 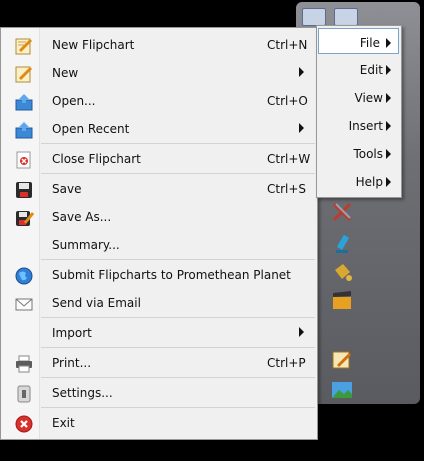 What do you see at coordinates (159, 189) in the screenshot?
I see `menu-item-save: Save Ctrl+S` at bounding box center [159, 189].